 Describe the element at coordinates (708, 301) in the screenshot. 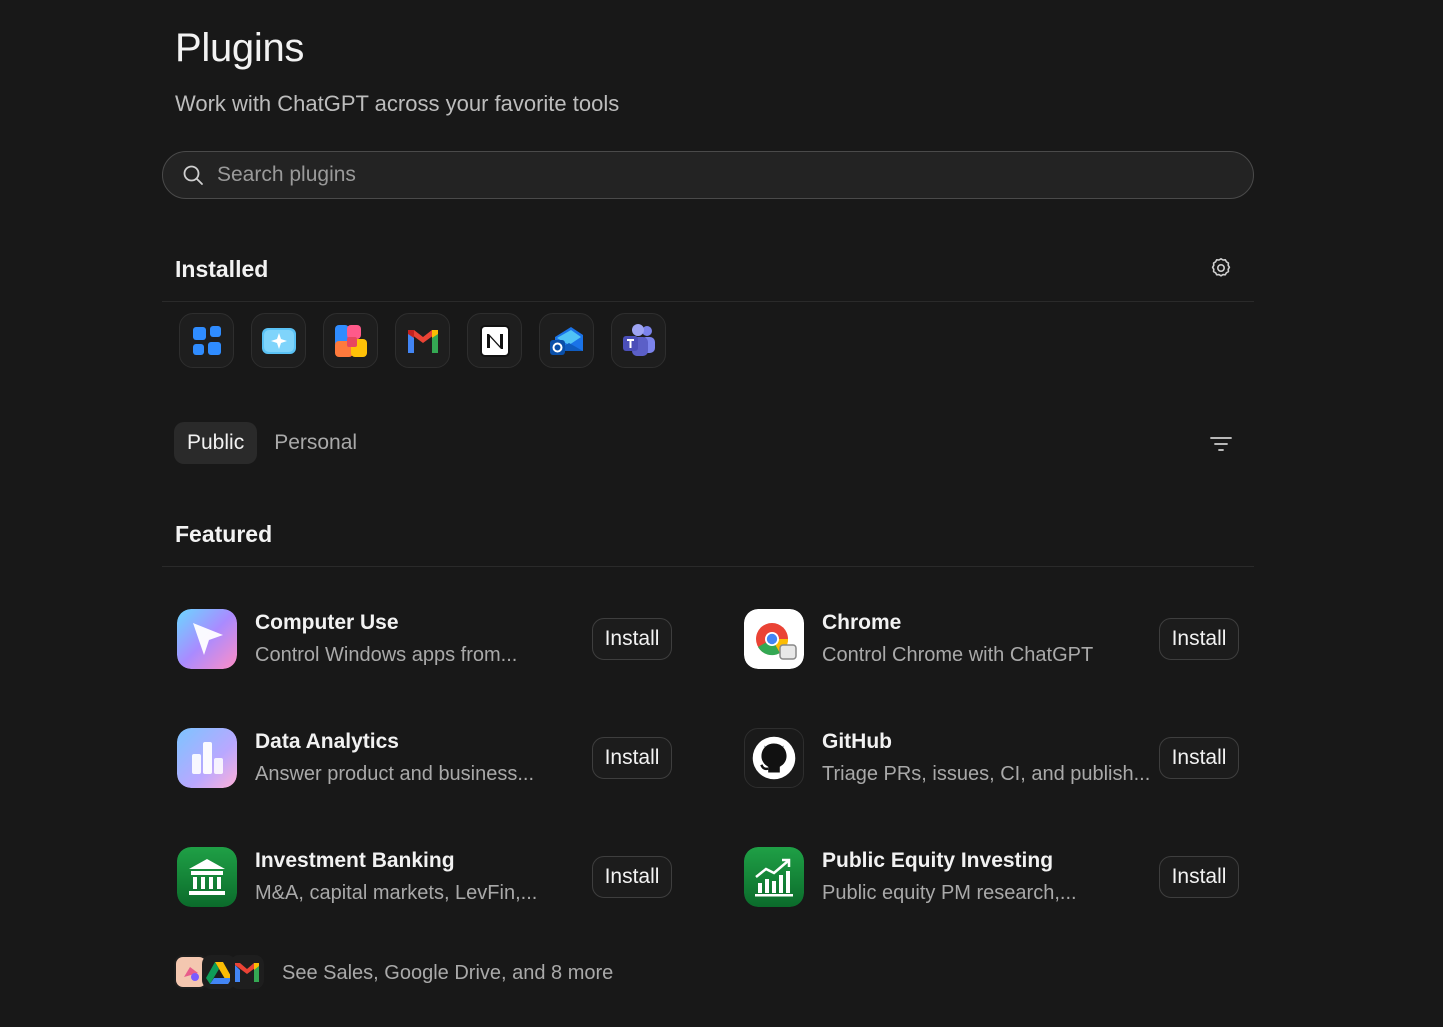

I see `installed-divider` at that location.